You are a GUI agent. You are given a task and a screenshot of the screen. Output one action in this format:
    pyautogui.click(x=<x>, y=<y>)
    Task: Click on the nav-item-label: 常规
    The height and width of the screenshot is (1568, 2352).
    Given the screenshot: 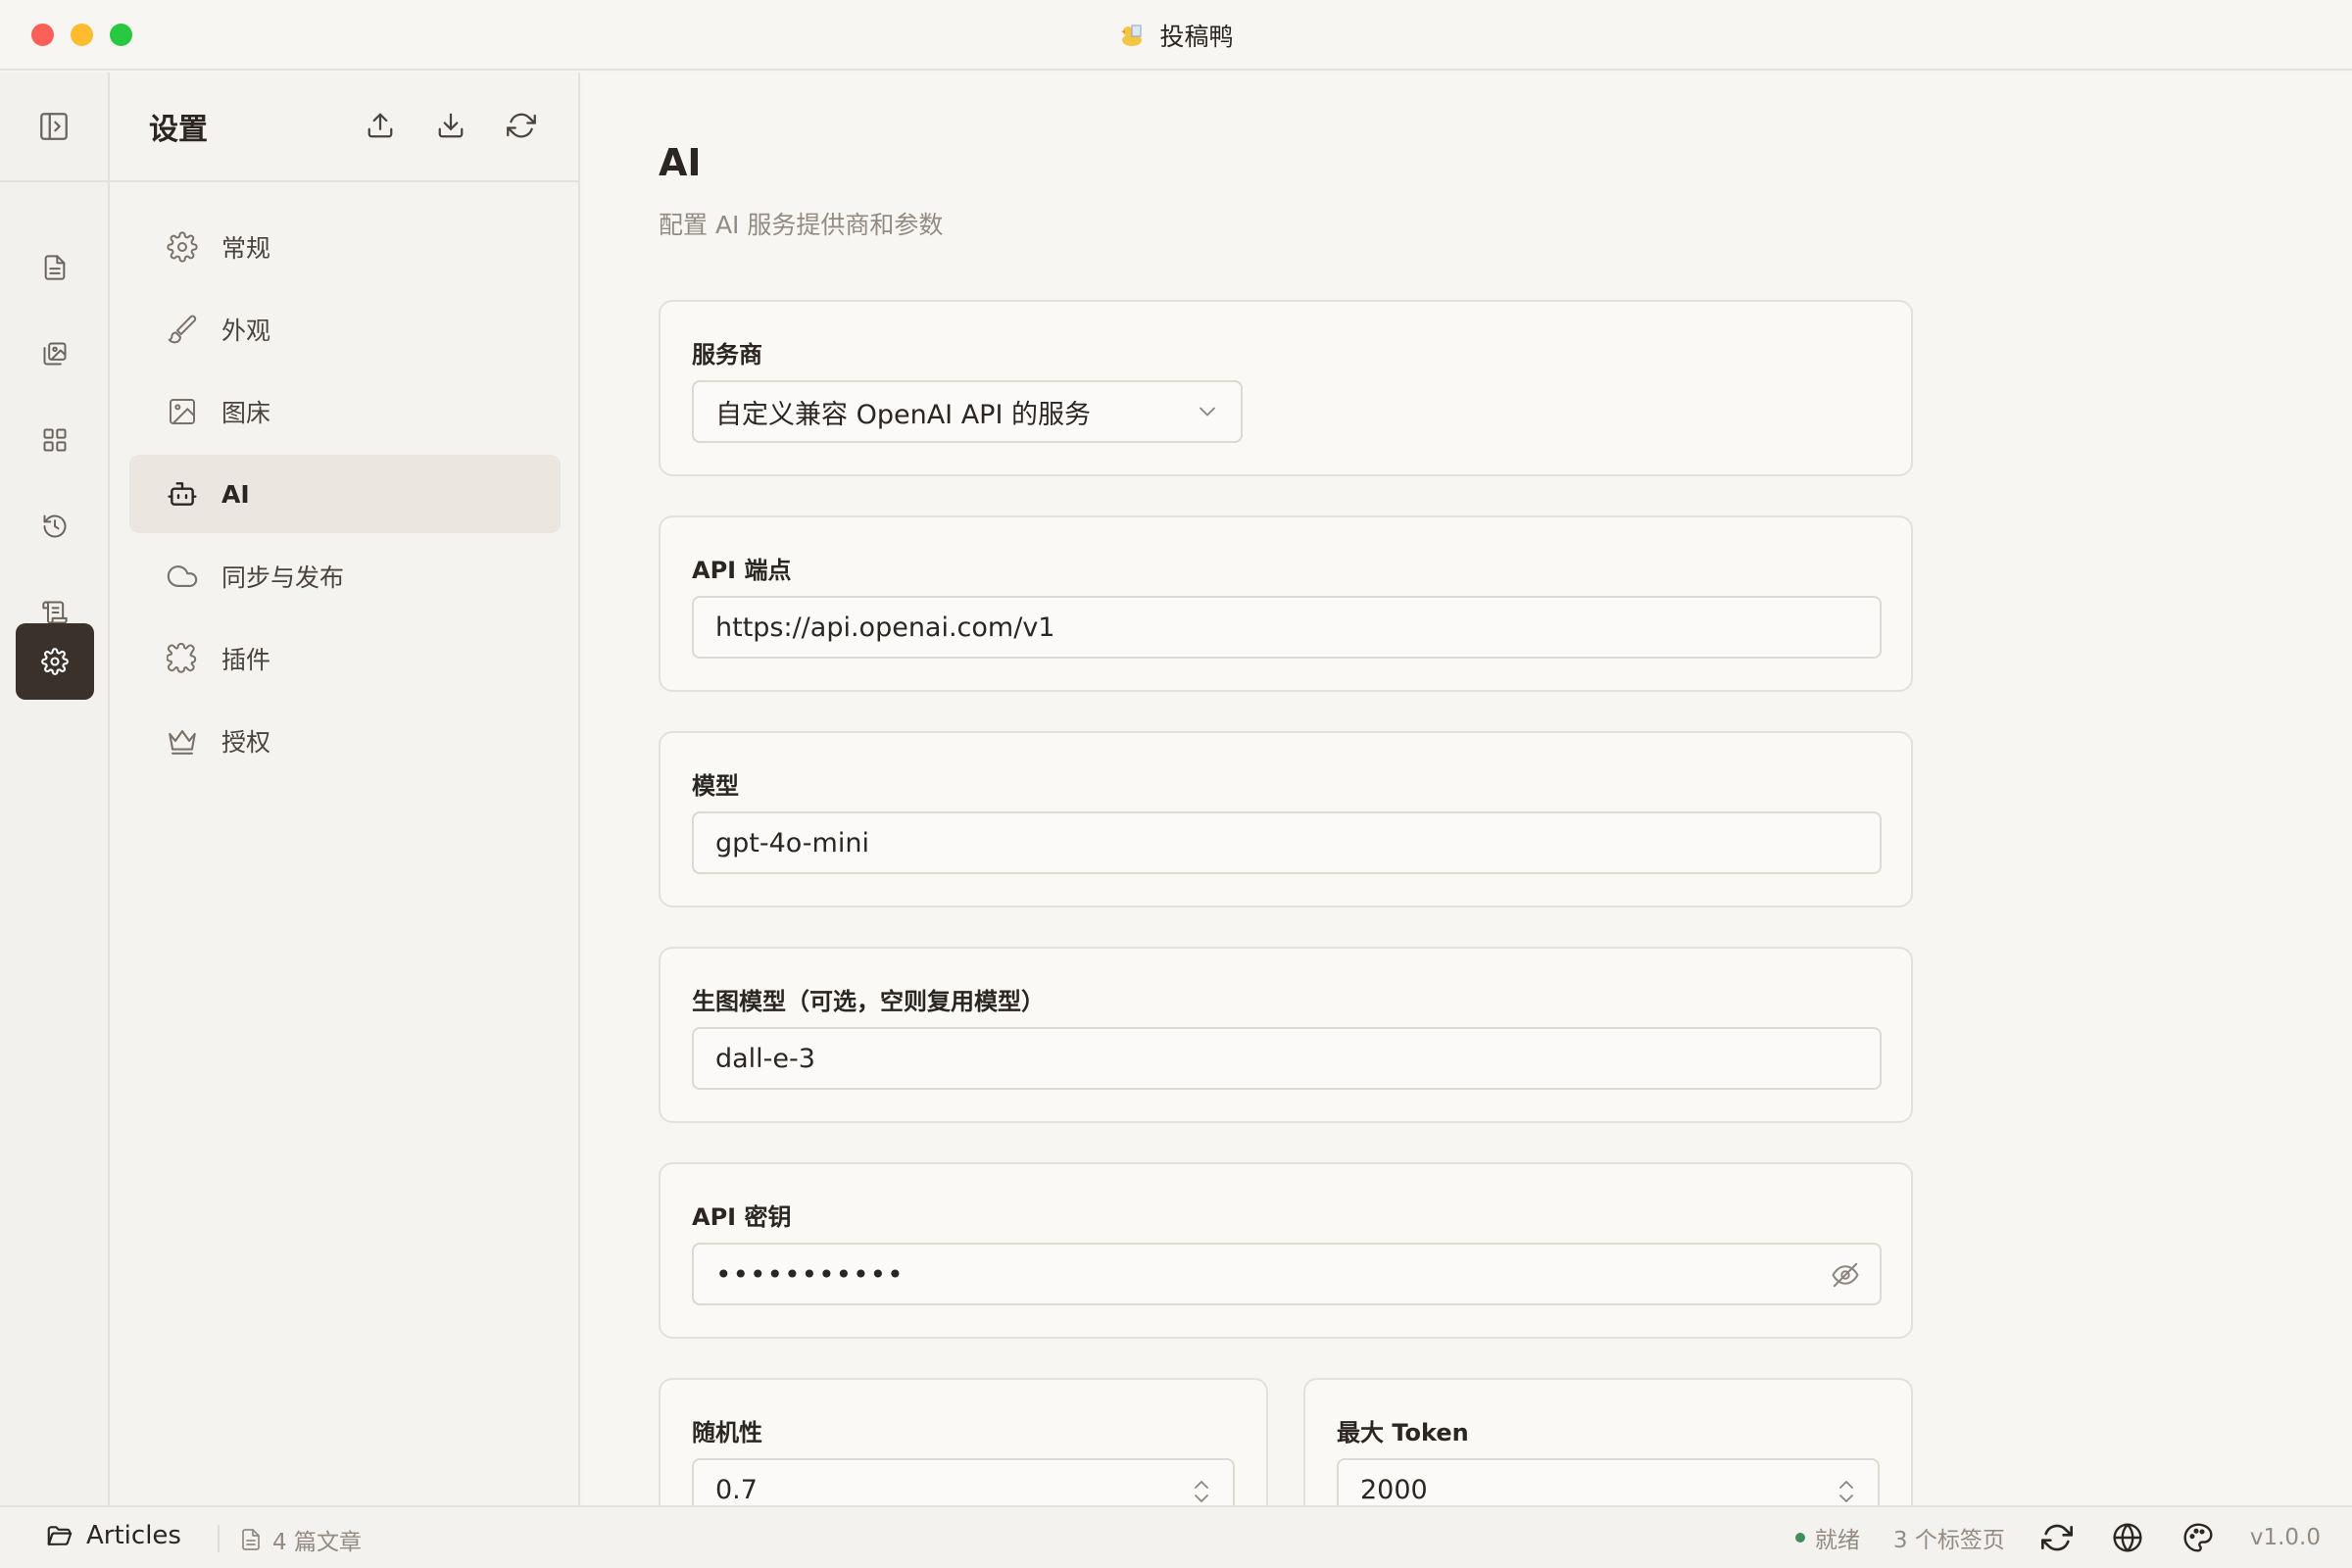 What is the action you would take?
    pyautogui.click(x=246, y=248)
    